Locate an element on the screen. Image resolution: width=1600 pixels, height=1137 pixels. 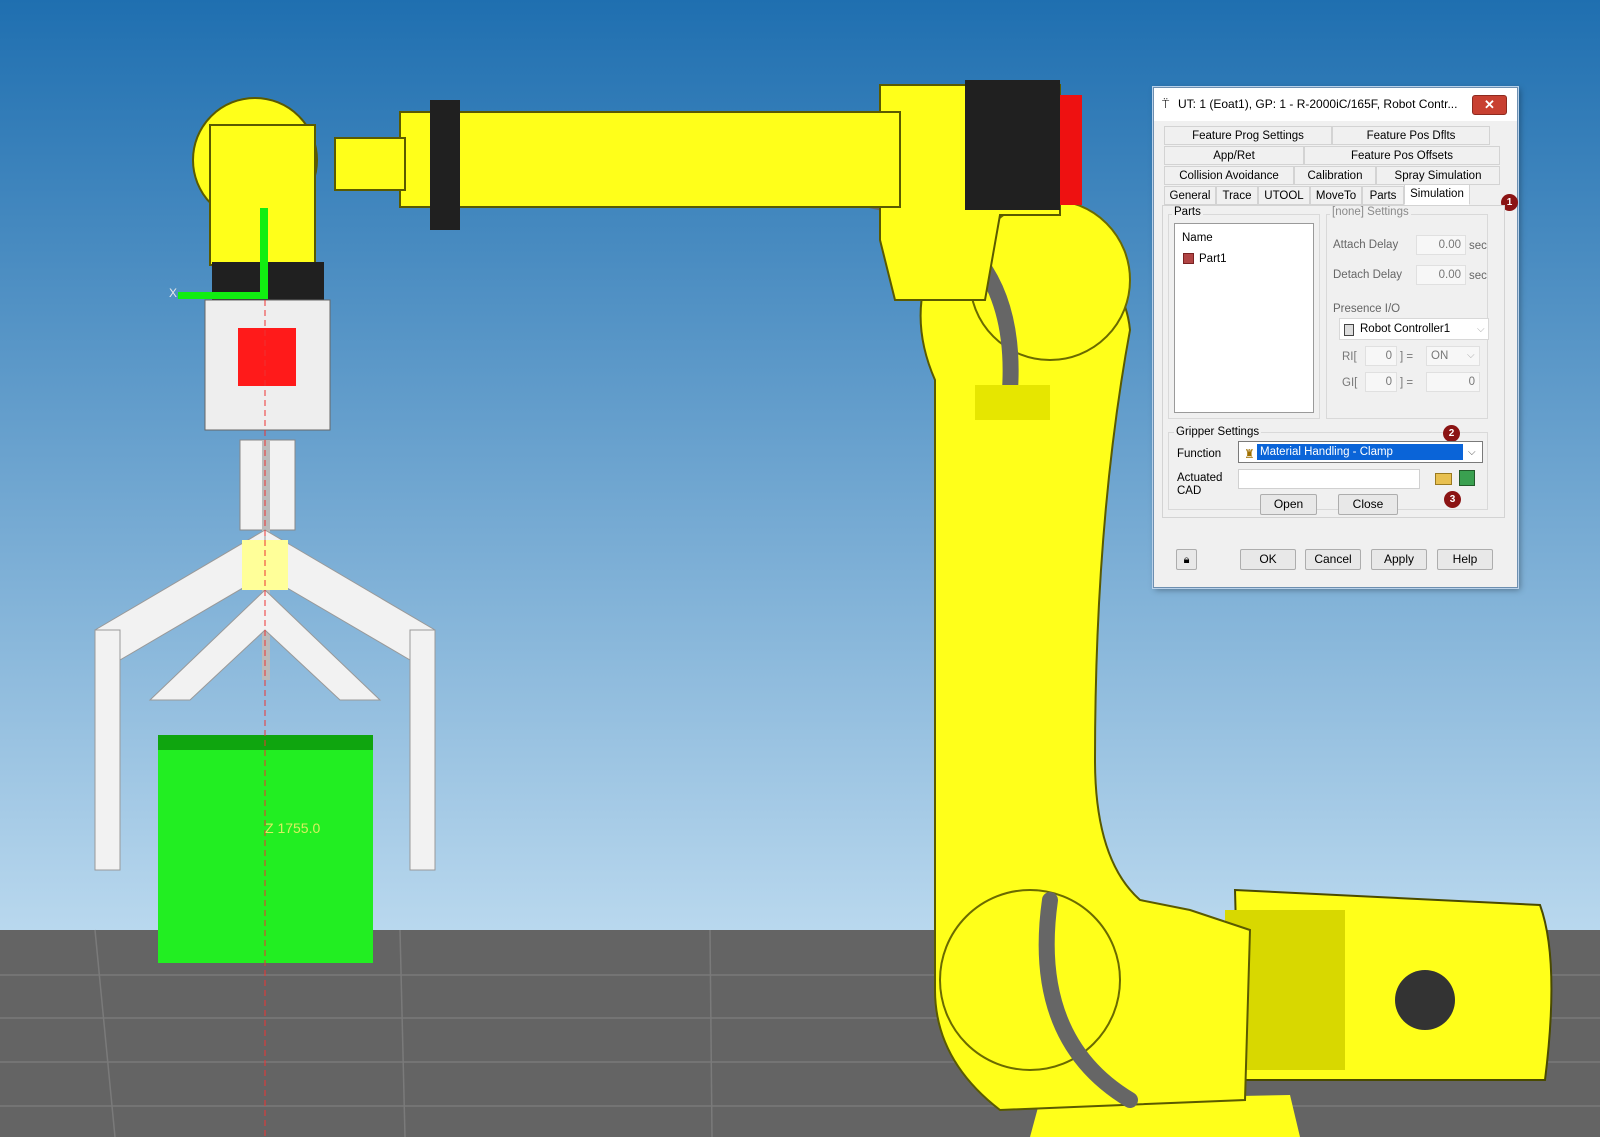
help-button: Help is located at coordinates (1465, 559).